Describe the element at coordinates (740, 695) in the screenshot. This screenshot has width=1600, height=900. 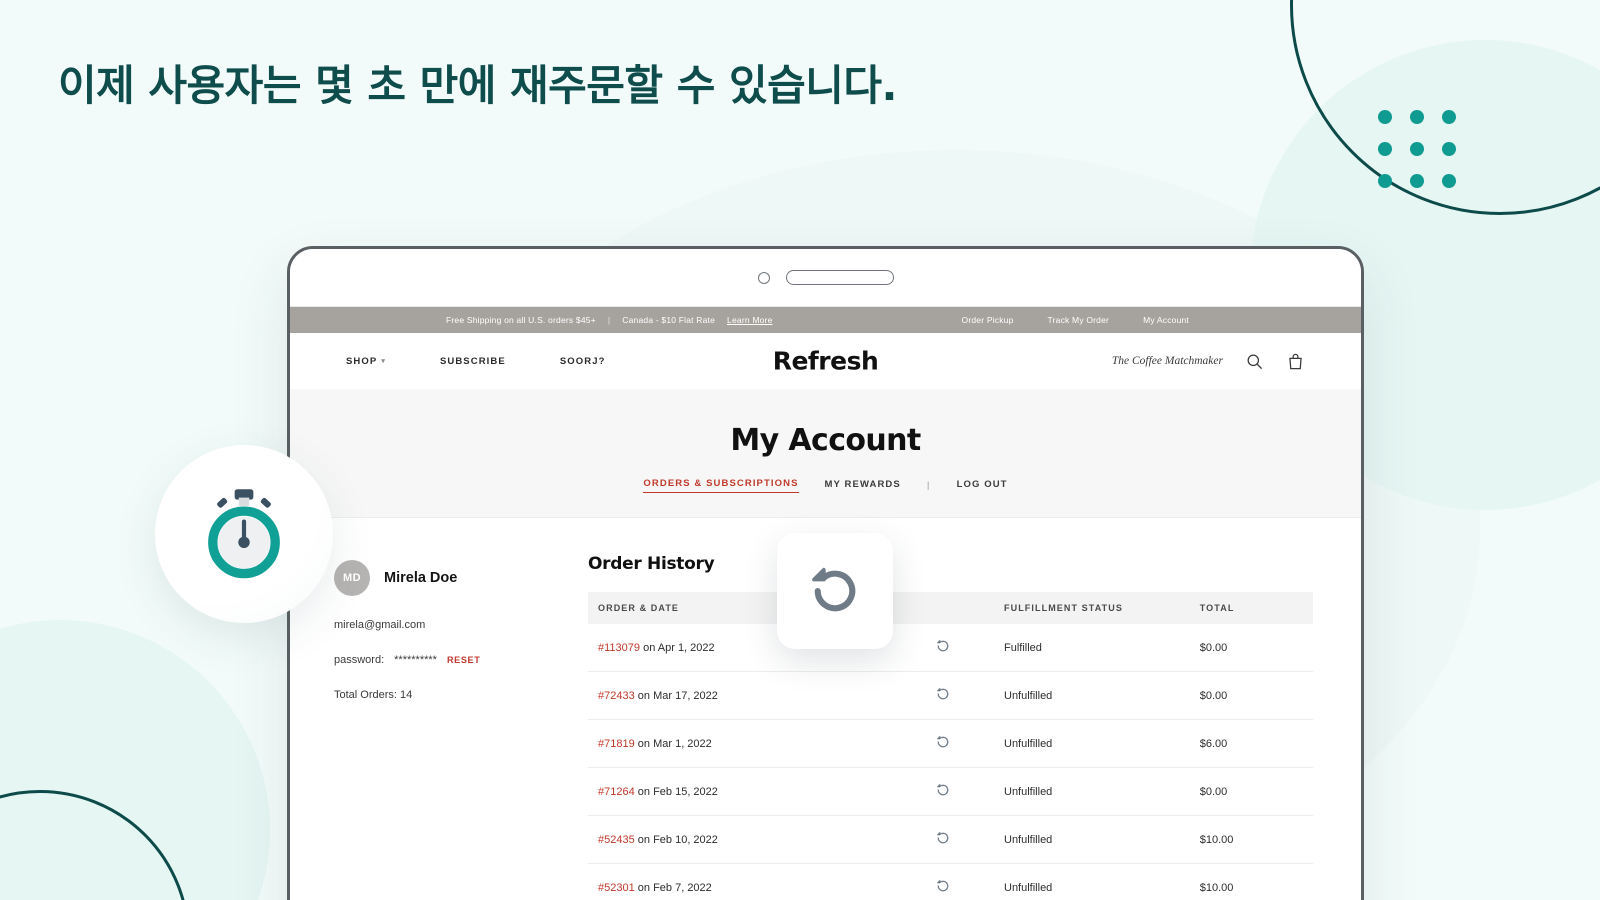
I see `cell-order-date: #72433 on Mar 17, 2022` at that location.